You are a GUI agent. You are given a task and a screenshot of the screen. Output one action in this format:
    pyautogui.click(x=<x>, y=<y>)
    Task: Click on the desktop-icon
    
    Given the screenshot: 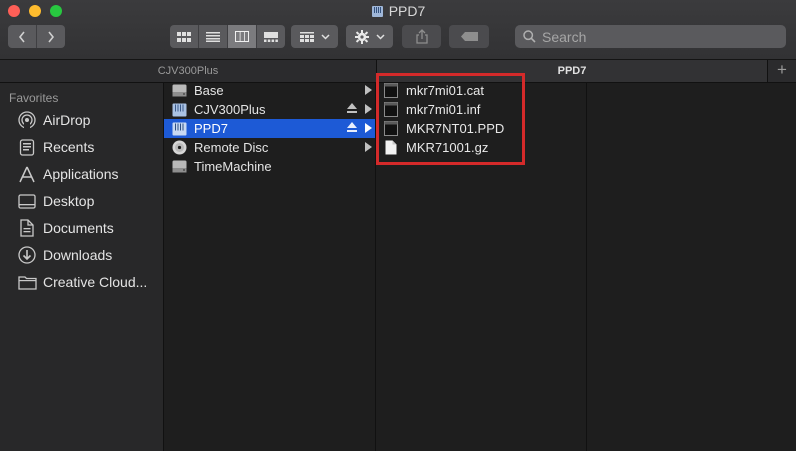 What is the action you would take?
    pyautogui.click(x=27, y=201)
    